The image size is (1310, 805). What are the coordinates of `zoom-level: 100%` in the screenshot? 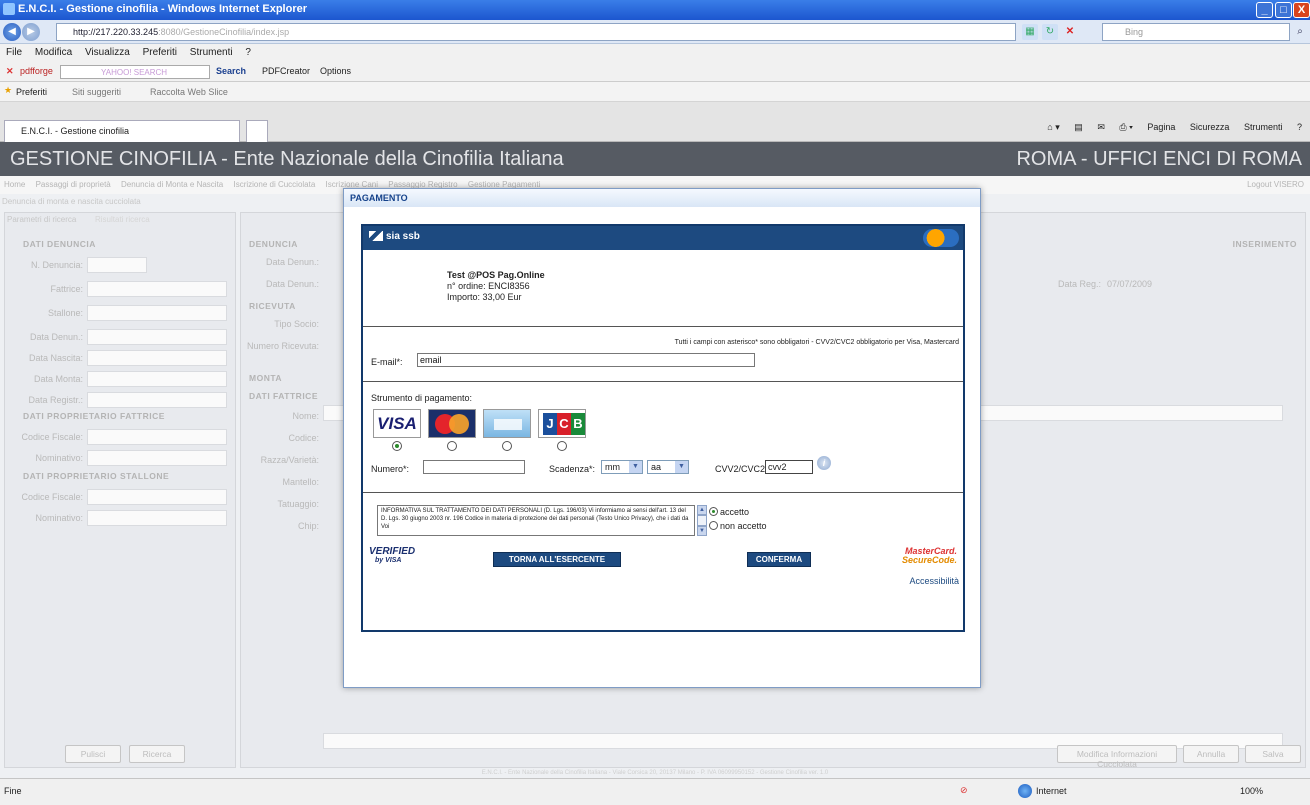 It's located at (1251, 791).